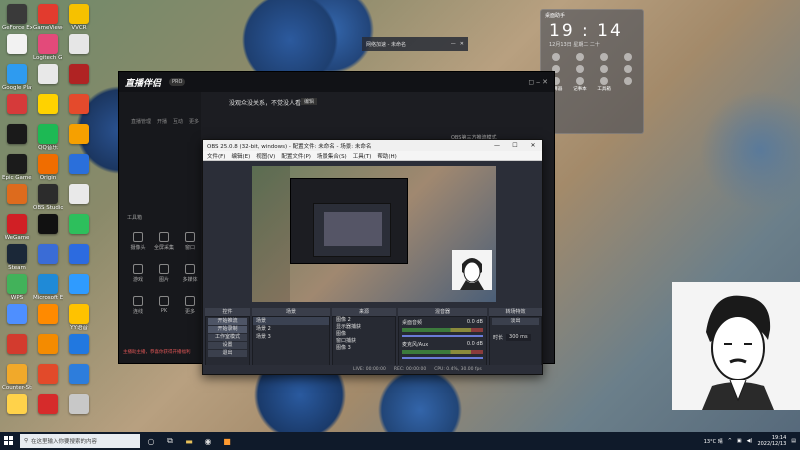 The image size is (800, 450). I want to click on desktop-icon: YY语音, so click(79, 318).